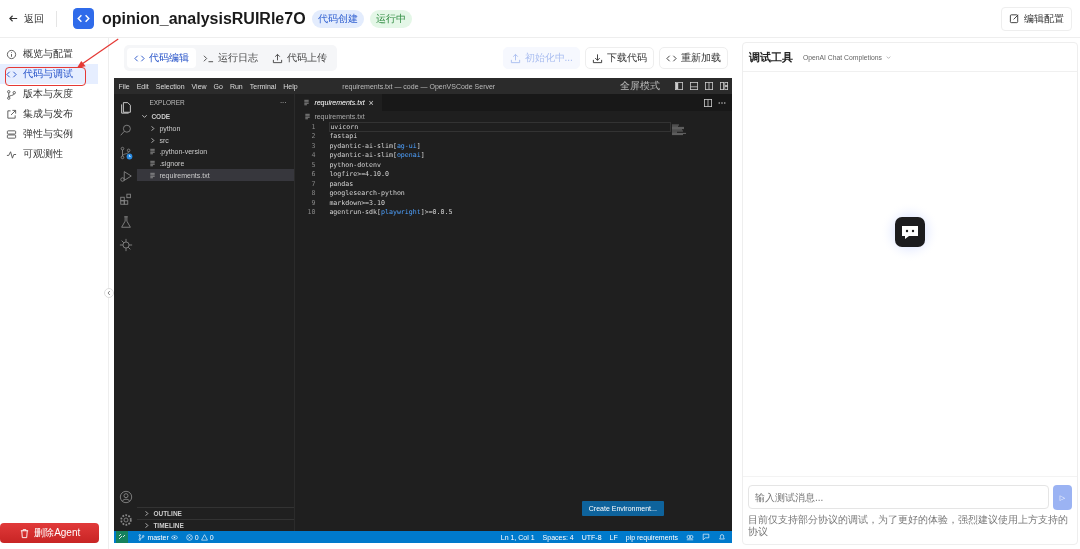  I want to click on sidebar-item: 代码与调试, so click(49, 74).